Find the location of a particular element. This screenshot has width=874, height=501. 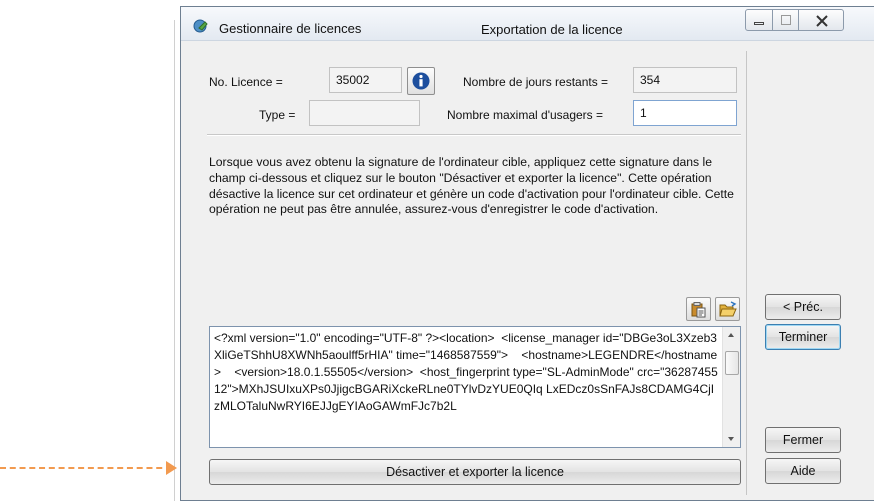

license-number-label: No. Licence = is located at coordinates (246, 82).